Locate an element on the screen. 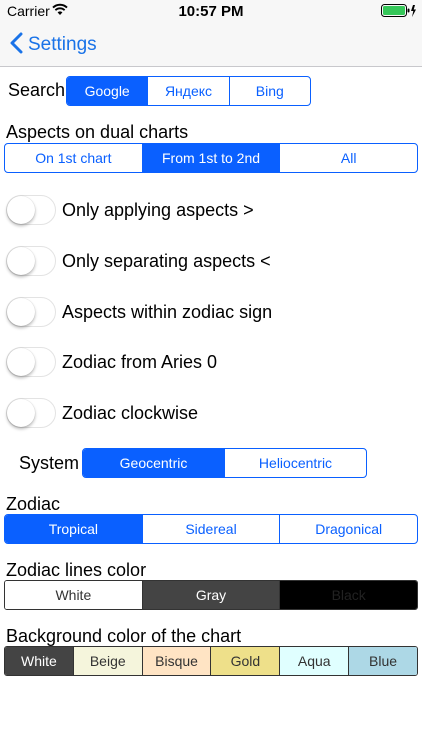 The height and width of the screenshot is (750, 422). lines-color-black: Black is located at coordinates (348, 595).